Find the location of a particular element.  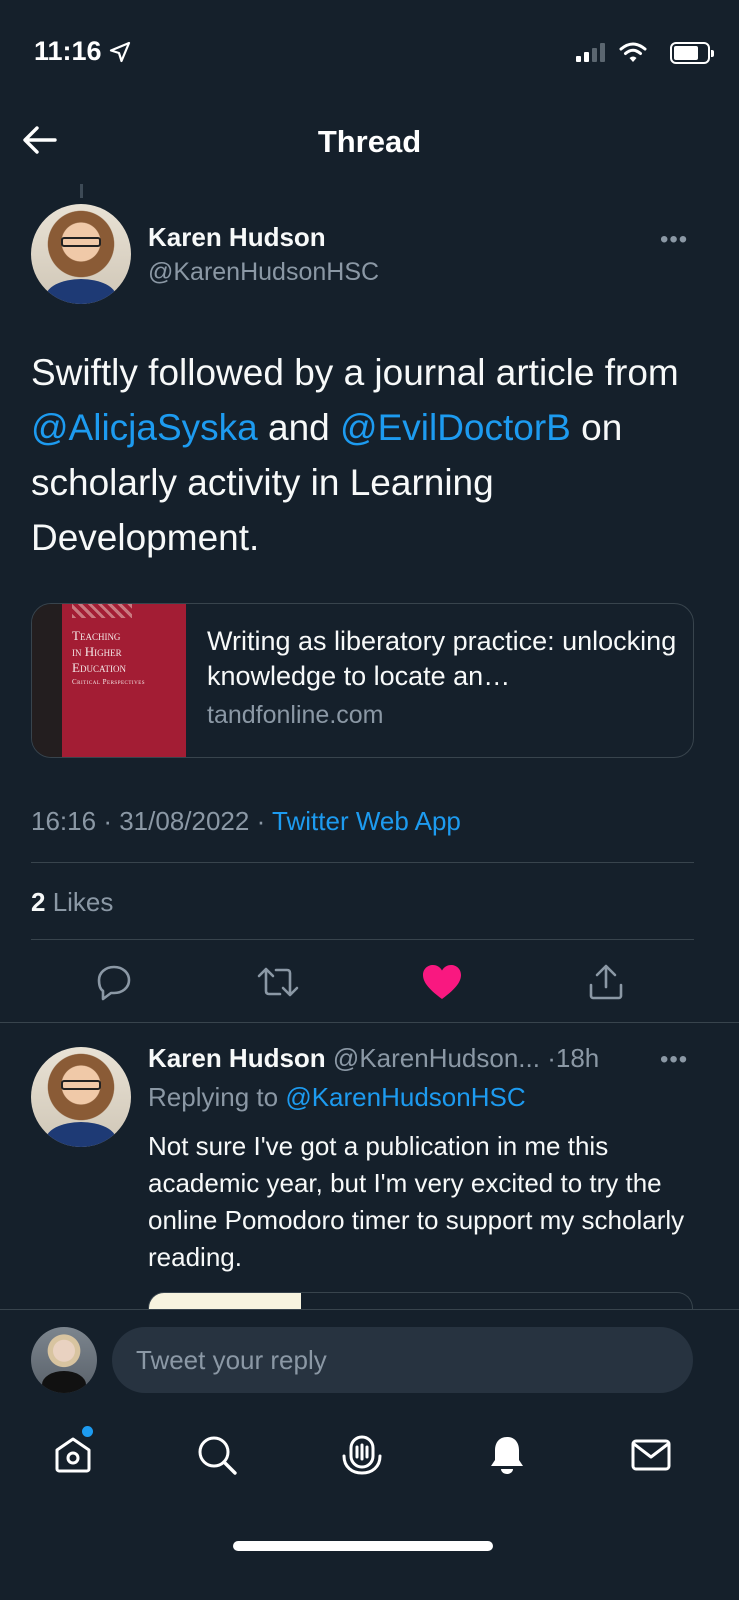

retweet-button is located at coordinates (278, 982).